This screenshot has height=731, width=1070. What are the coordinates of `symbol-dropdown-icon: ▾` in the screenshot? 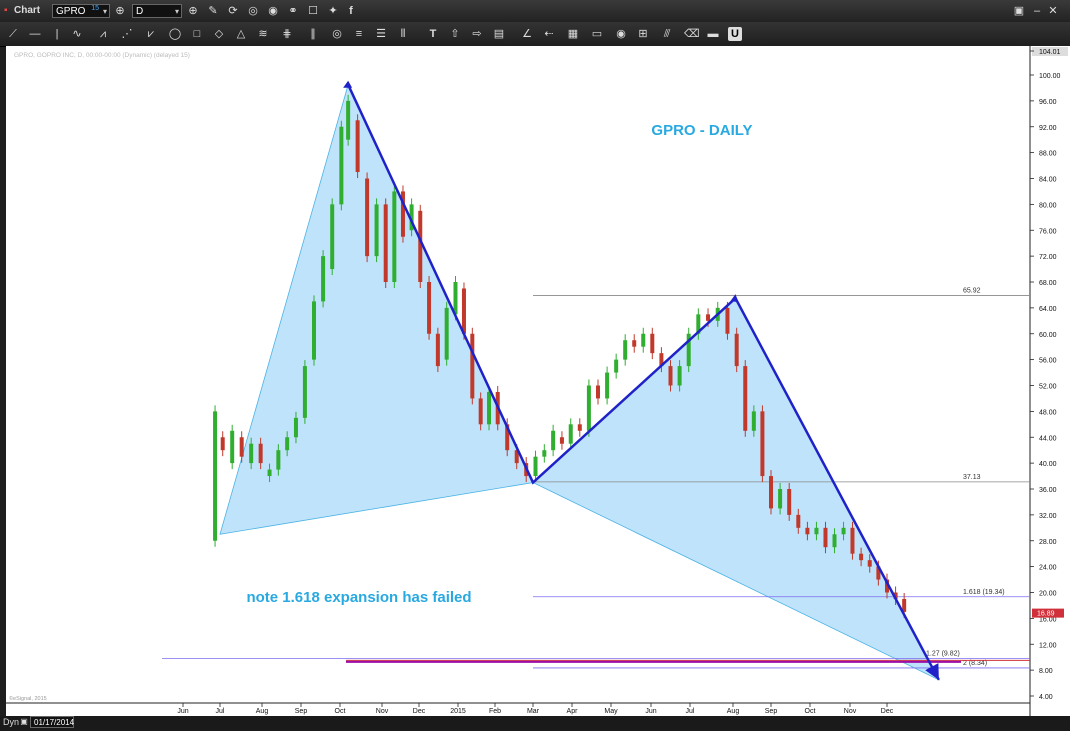 It's located at (105, 12).